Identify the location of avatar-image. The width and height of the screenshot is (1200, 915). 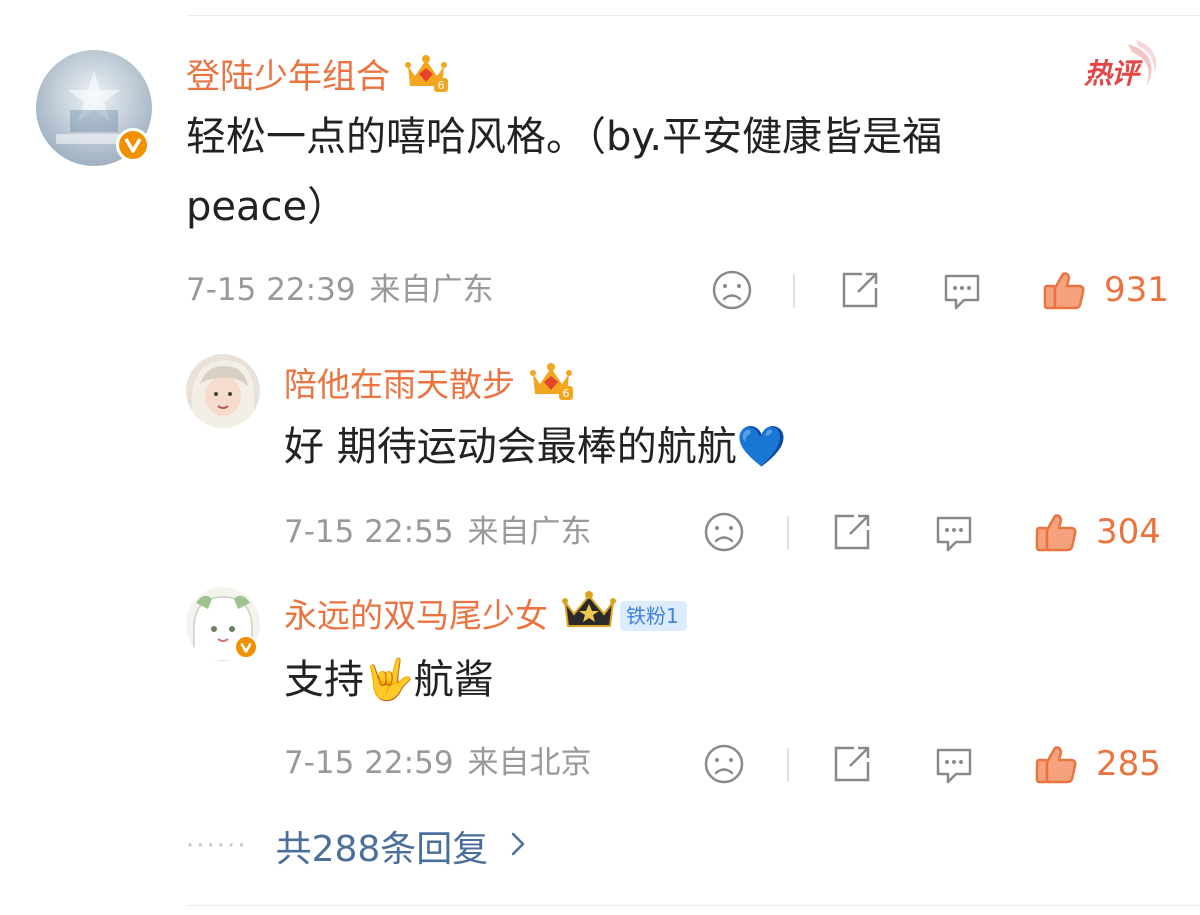
(223, 391).